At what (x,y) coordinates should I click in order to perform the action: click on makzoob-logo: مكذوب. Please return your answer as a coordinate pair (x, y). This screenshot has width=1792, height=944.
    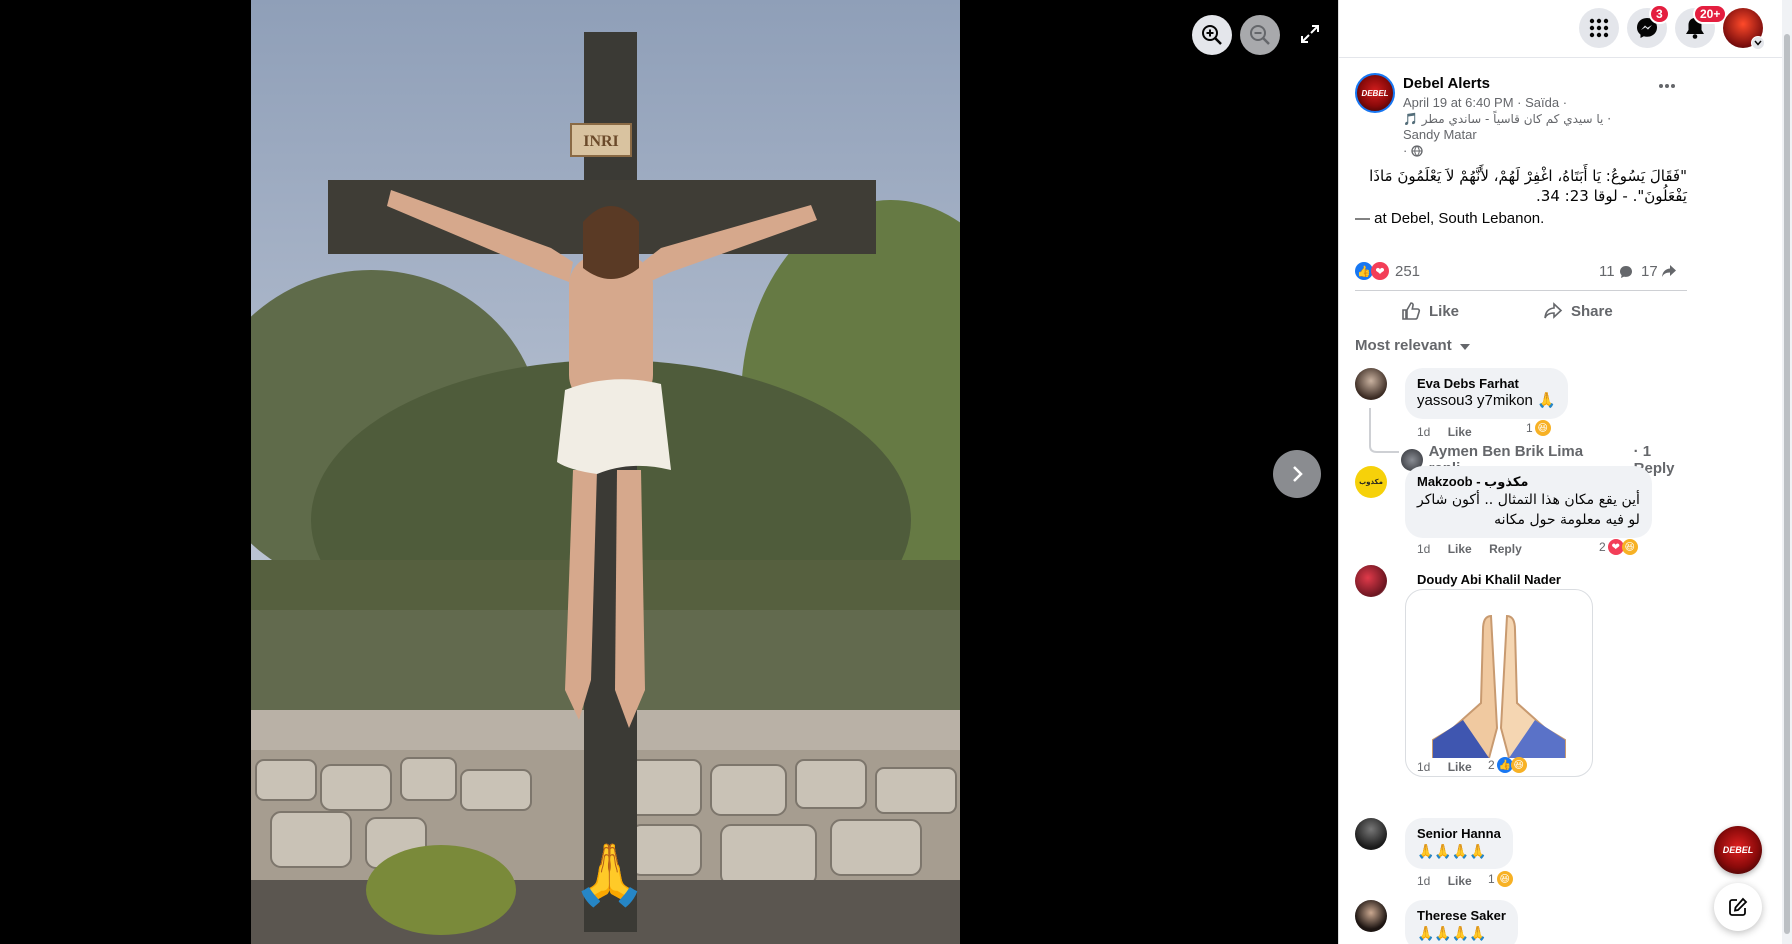
    Looking at the image, I should click on (1371, 482).